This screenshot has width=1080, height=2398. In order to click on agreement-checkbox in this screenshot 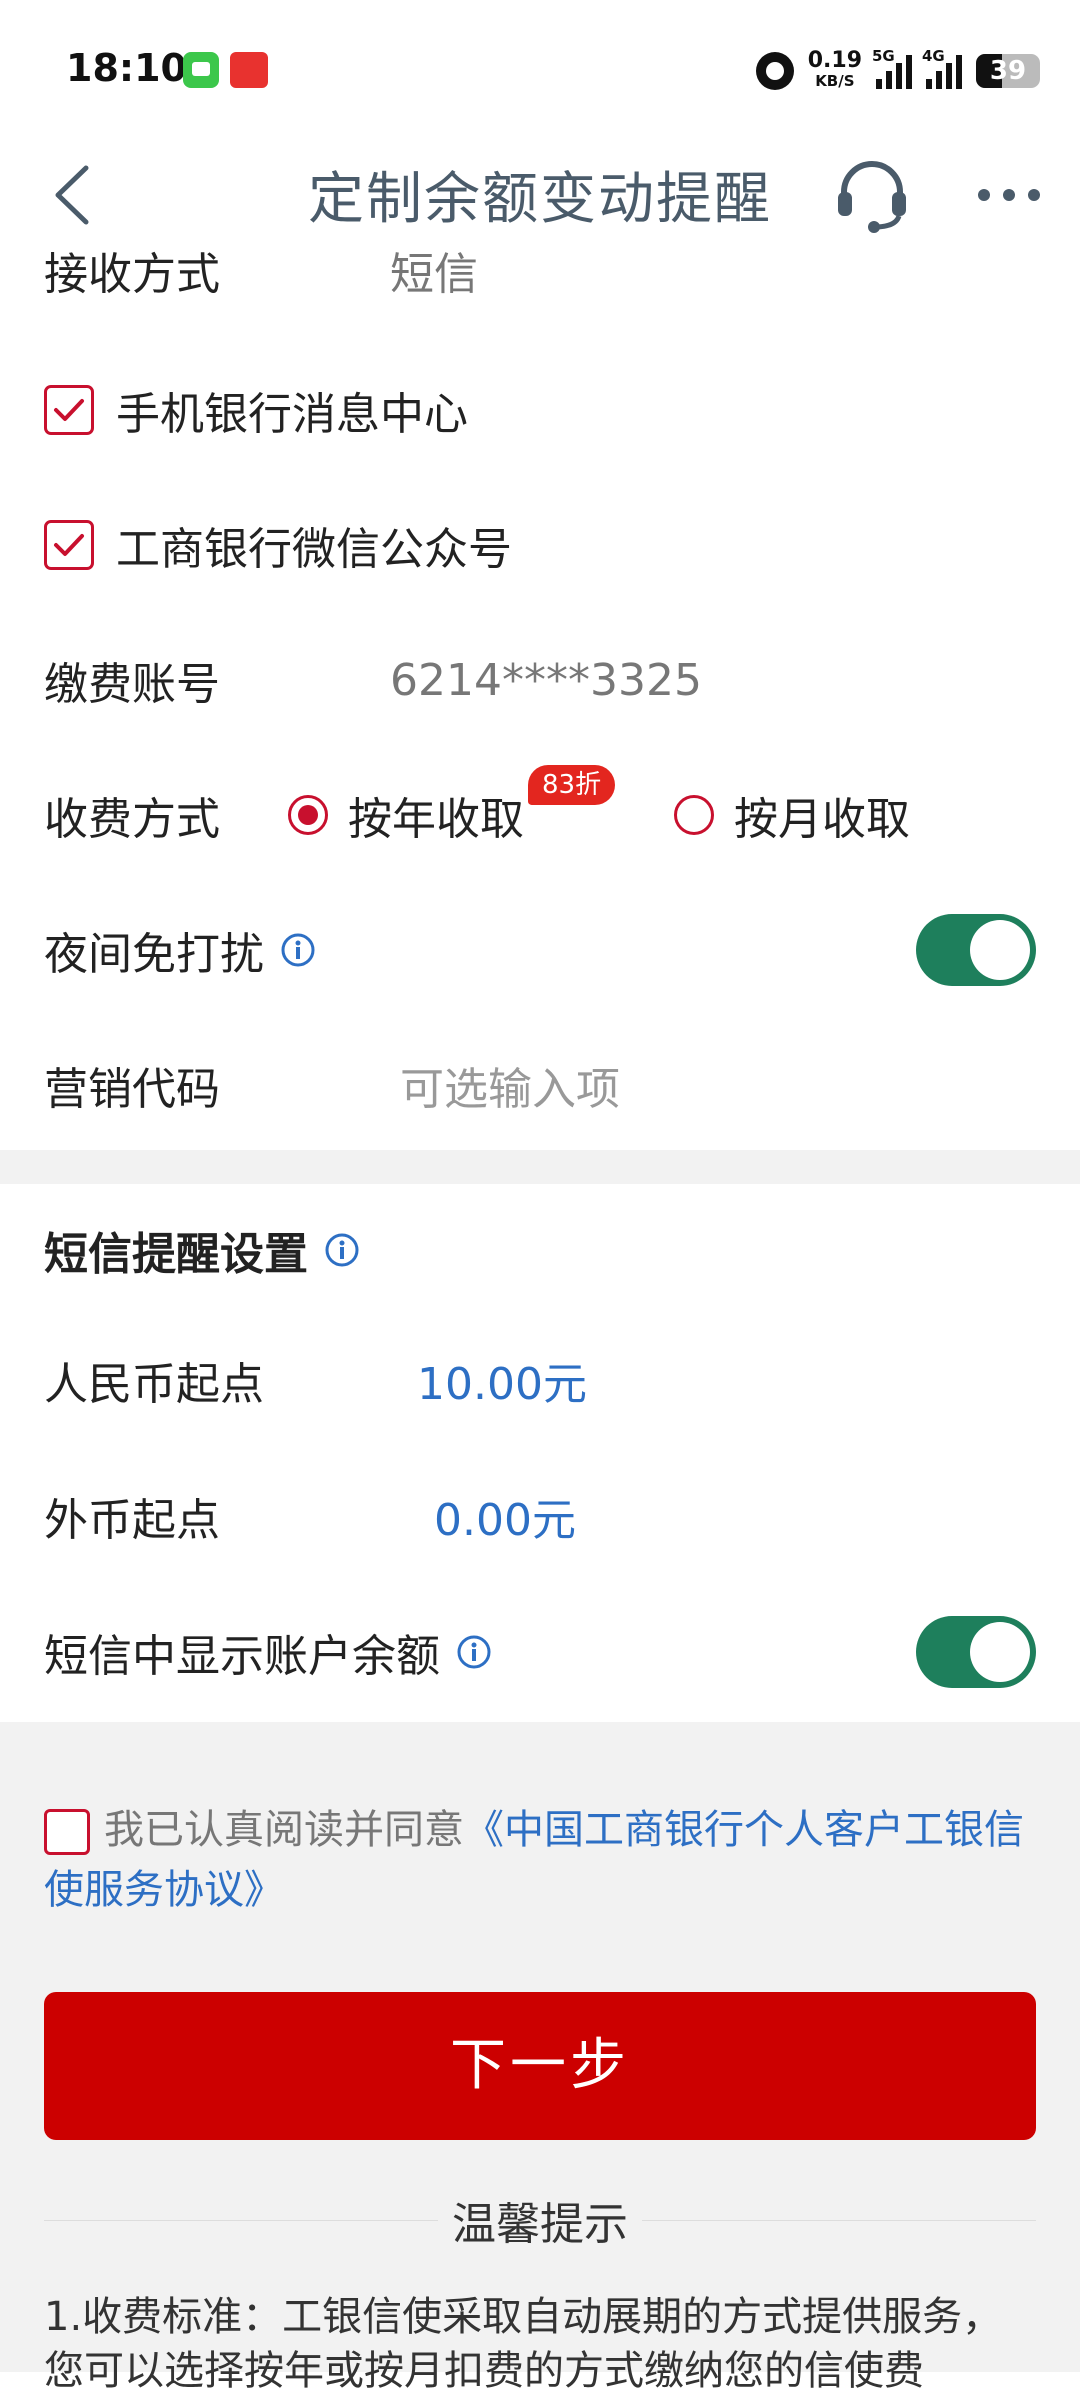, I will do `click(67, 1832)`.